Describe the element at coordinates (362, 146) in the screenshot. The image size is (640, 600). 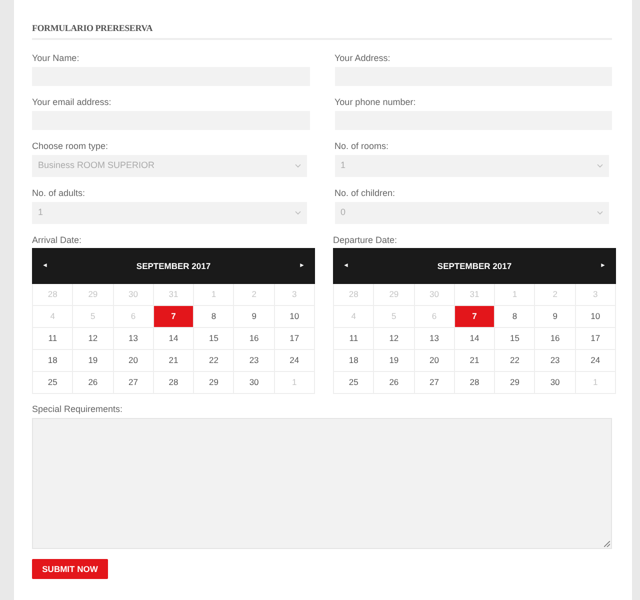
I see `field-label: No. of rooms:` at that location.